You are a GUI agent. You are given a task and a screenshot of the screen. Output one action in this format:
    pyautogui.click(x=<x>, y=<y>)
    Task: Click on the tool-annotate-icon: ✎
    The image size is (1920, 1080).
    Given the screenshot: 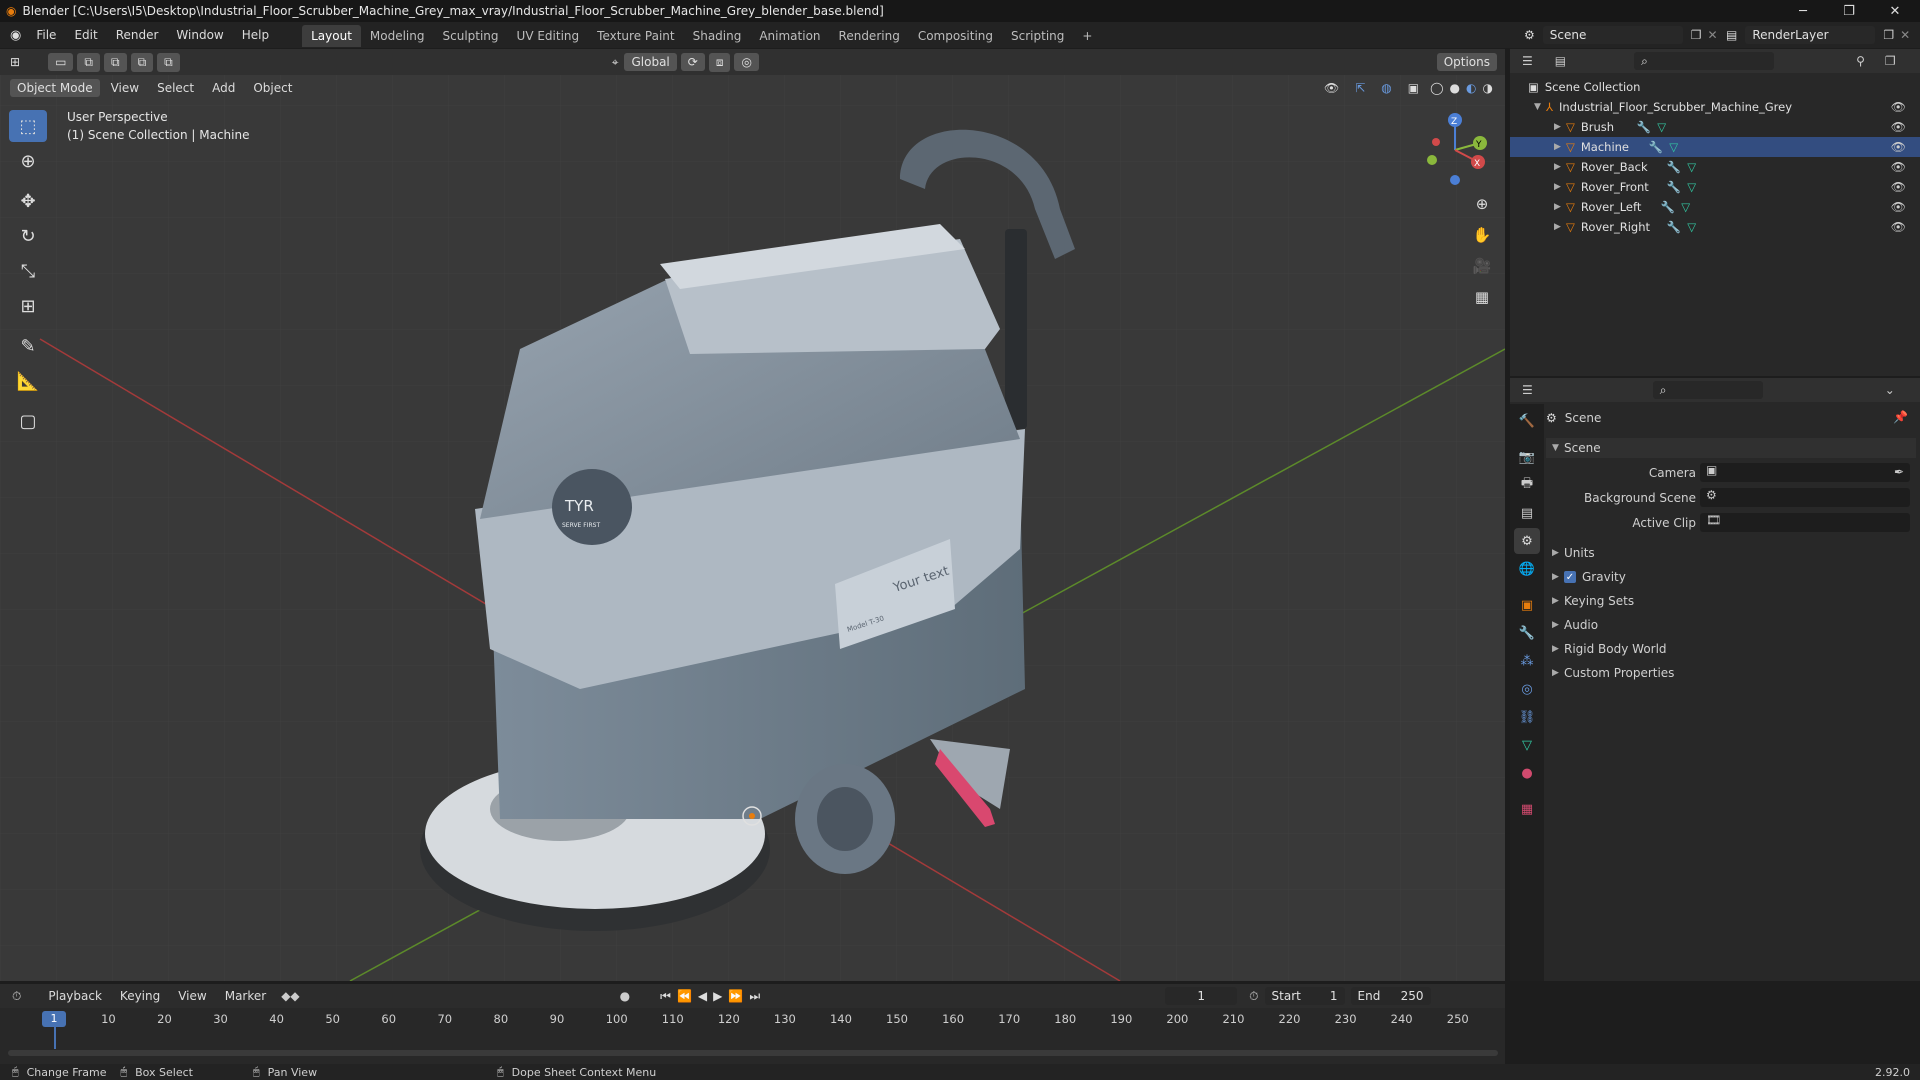 What is the action you would take?
    pyautogui.click(x=28, y=346)
    